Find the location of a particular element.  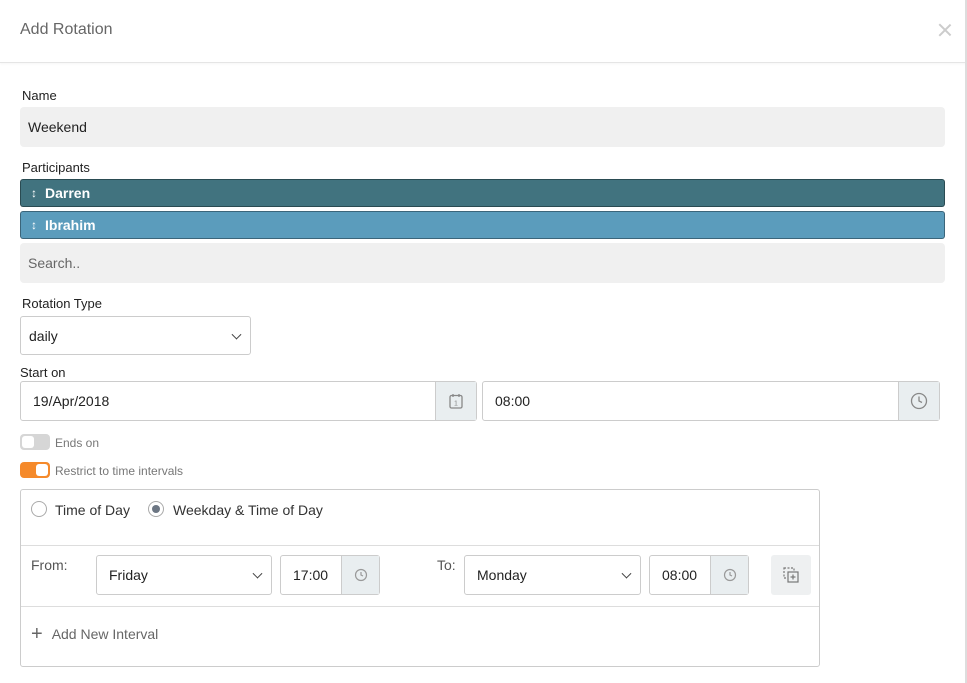

participant-ibrahim: ↕ Ibrahim is located at coordinates (482, 225).